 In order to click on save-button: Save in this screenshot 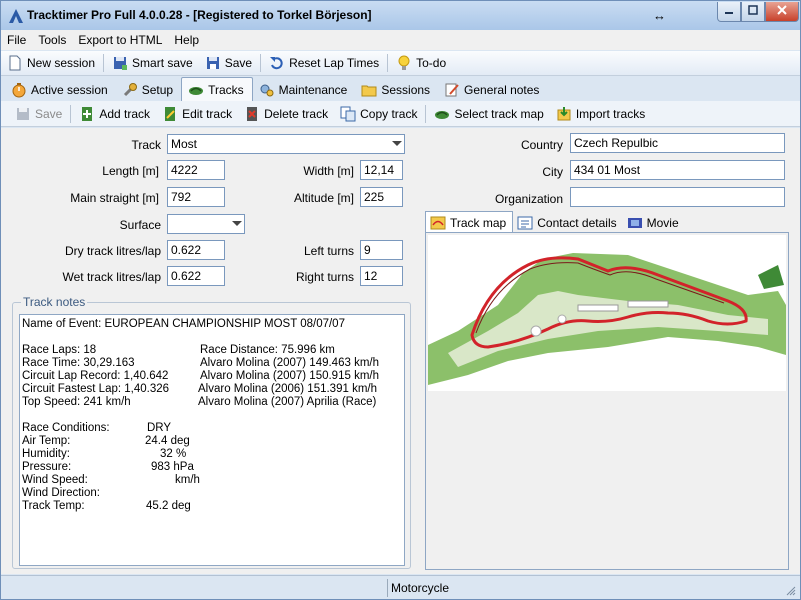, I will do `click(228, 63)`.